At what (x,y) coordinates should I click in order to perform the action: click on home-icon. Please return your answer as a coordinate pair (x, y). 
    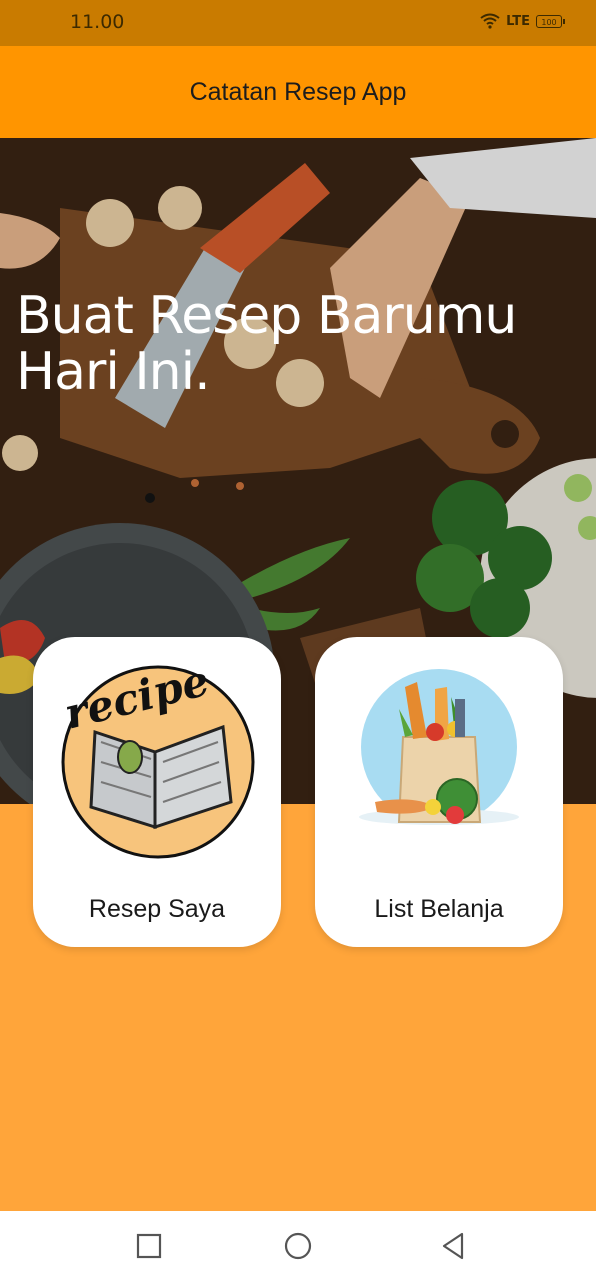
    Looking at the image, I should click on (298, 1246).